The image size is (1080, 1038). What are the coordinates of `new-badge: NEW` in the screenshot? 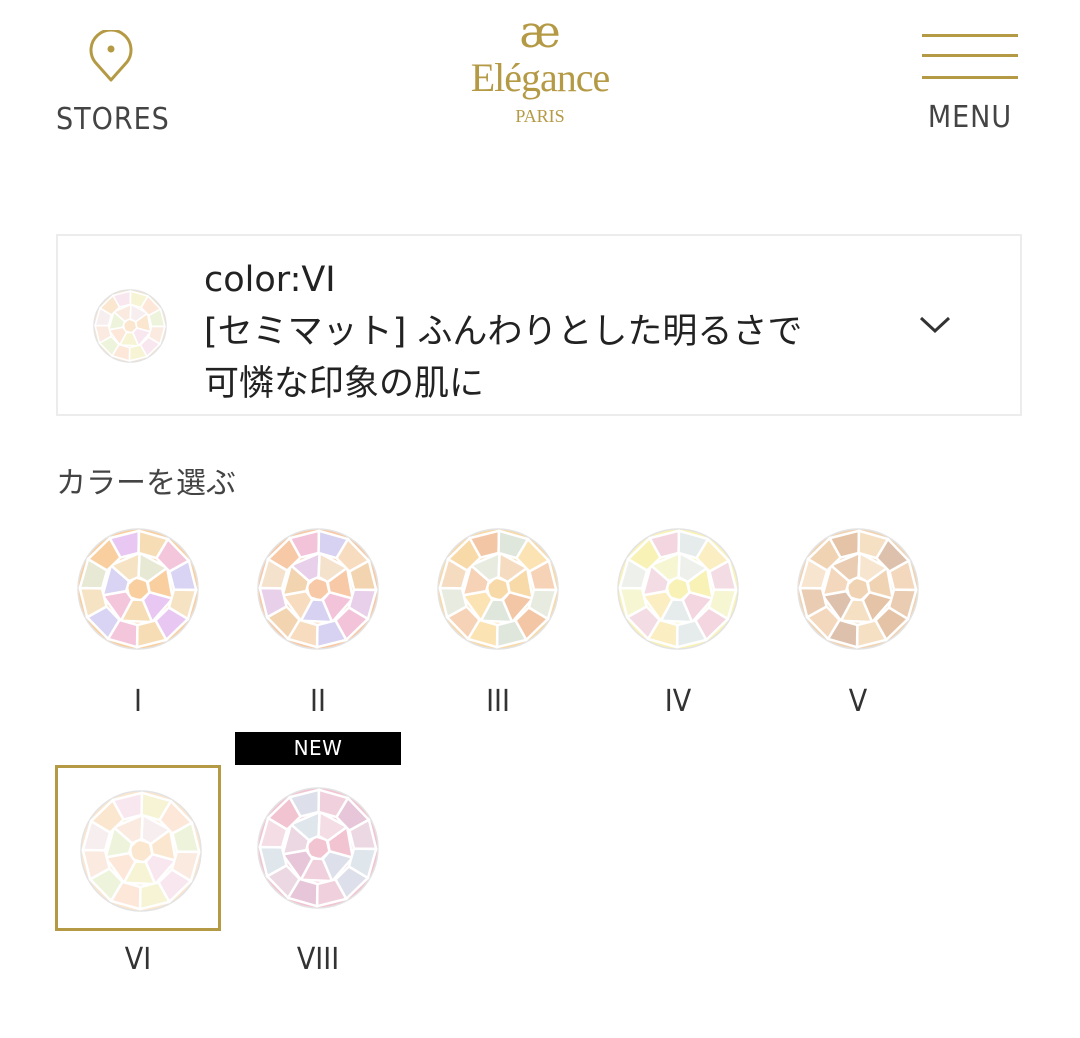 It's located at (318, 748).